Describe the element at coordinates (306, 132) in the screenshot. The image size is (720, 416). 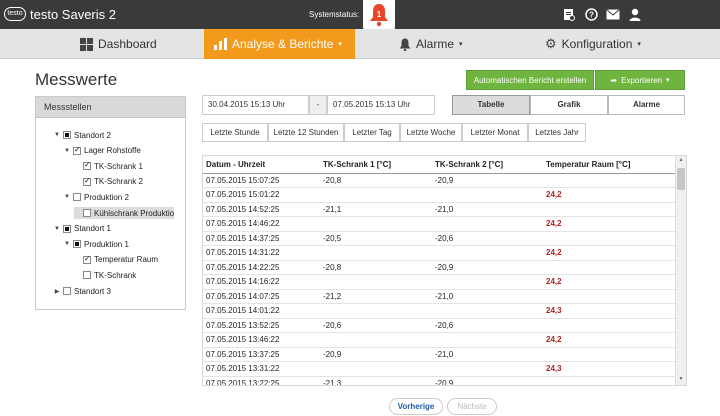
I see `range-letzte-12-stunden: Letzte 12 Stunden` at that location.